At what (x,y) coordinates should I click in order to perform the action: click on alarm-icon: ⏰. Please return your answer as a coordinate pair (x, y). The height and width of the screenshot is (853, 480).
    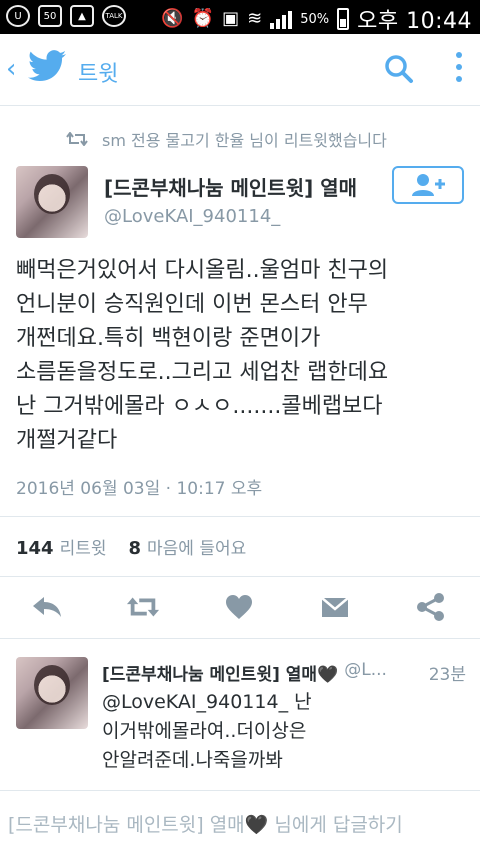
    Looking at the image, I should click on (203, 18).